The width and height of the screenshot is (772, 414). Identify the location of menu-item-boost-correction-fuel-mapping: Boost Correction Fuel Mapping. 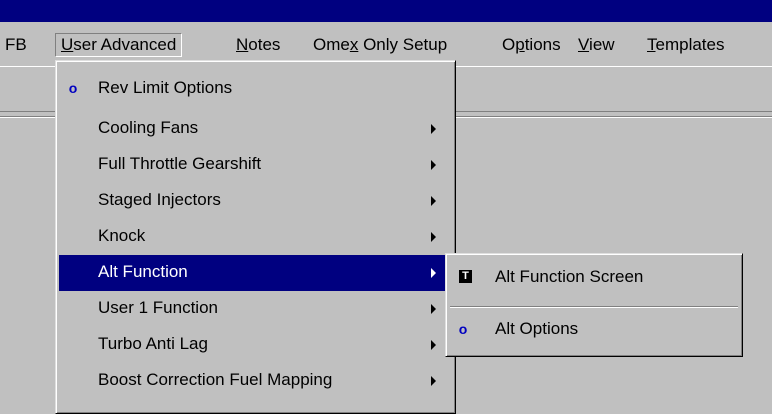
(255, 381).